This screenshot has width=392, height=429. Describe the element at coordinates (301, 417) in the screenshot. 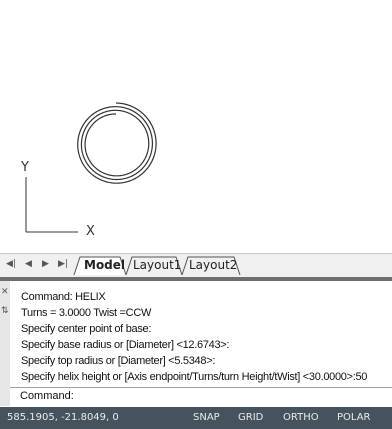

I see `ortho-toggle: ORTHO` at that location.